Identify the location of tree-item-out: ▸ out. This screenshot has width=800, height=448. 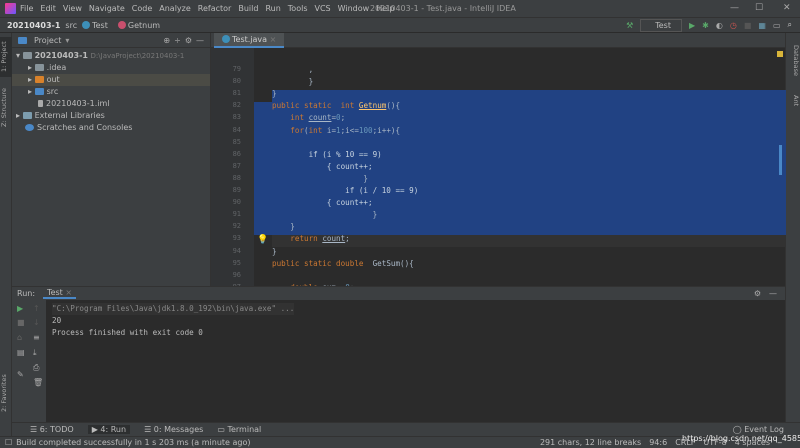
(111, 80).